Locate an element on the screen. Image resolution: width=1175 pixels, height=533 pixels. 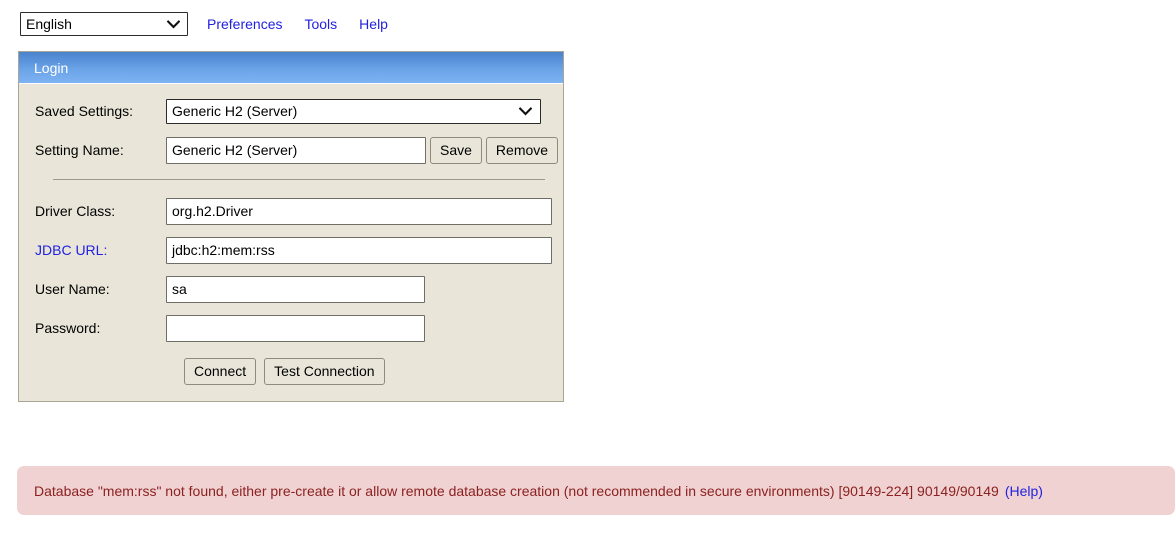
label-saved-settings: Saved Settings: is located at coordinates (84, 111).